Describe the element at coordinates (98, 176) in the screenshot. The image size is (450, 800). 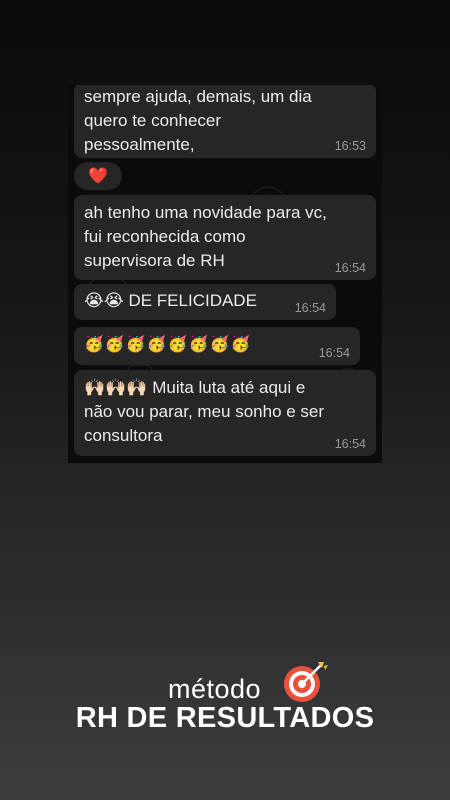
I see `heart-reaction-icon: ❤️` at that location.